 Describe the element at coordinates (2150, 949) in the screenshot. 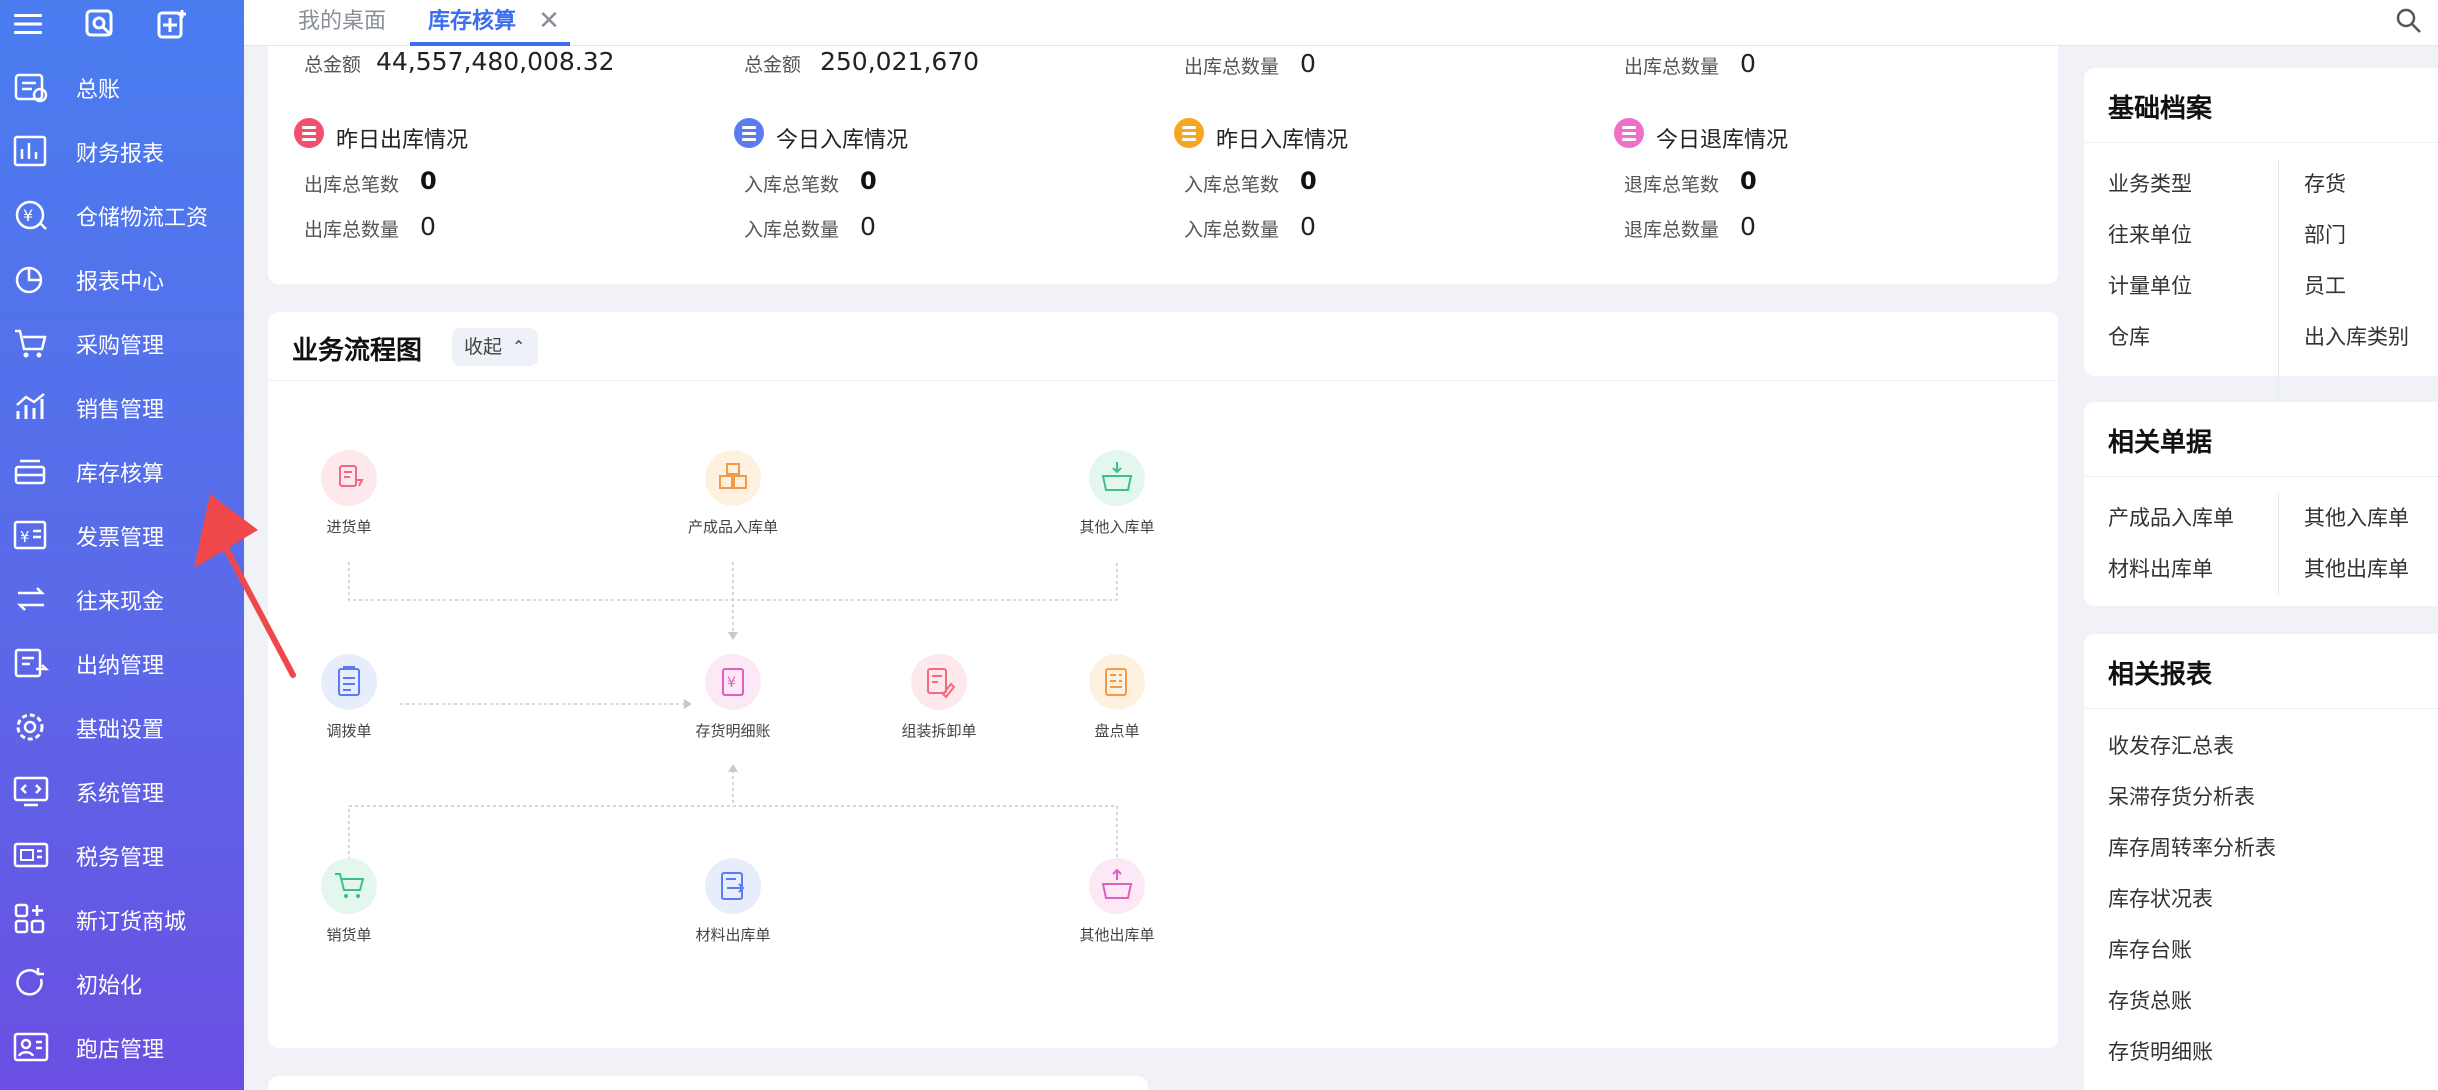

I see `link-report: 库存台账` at that location.